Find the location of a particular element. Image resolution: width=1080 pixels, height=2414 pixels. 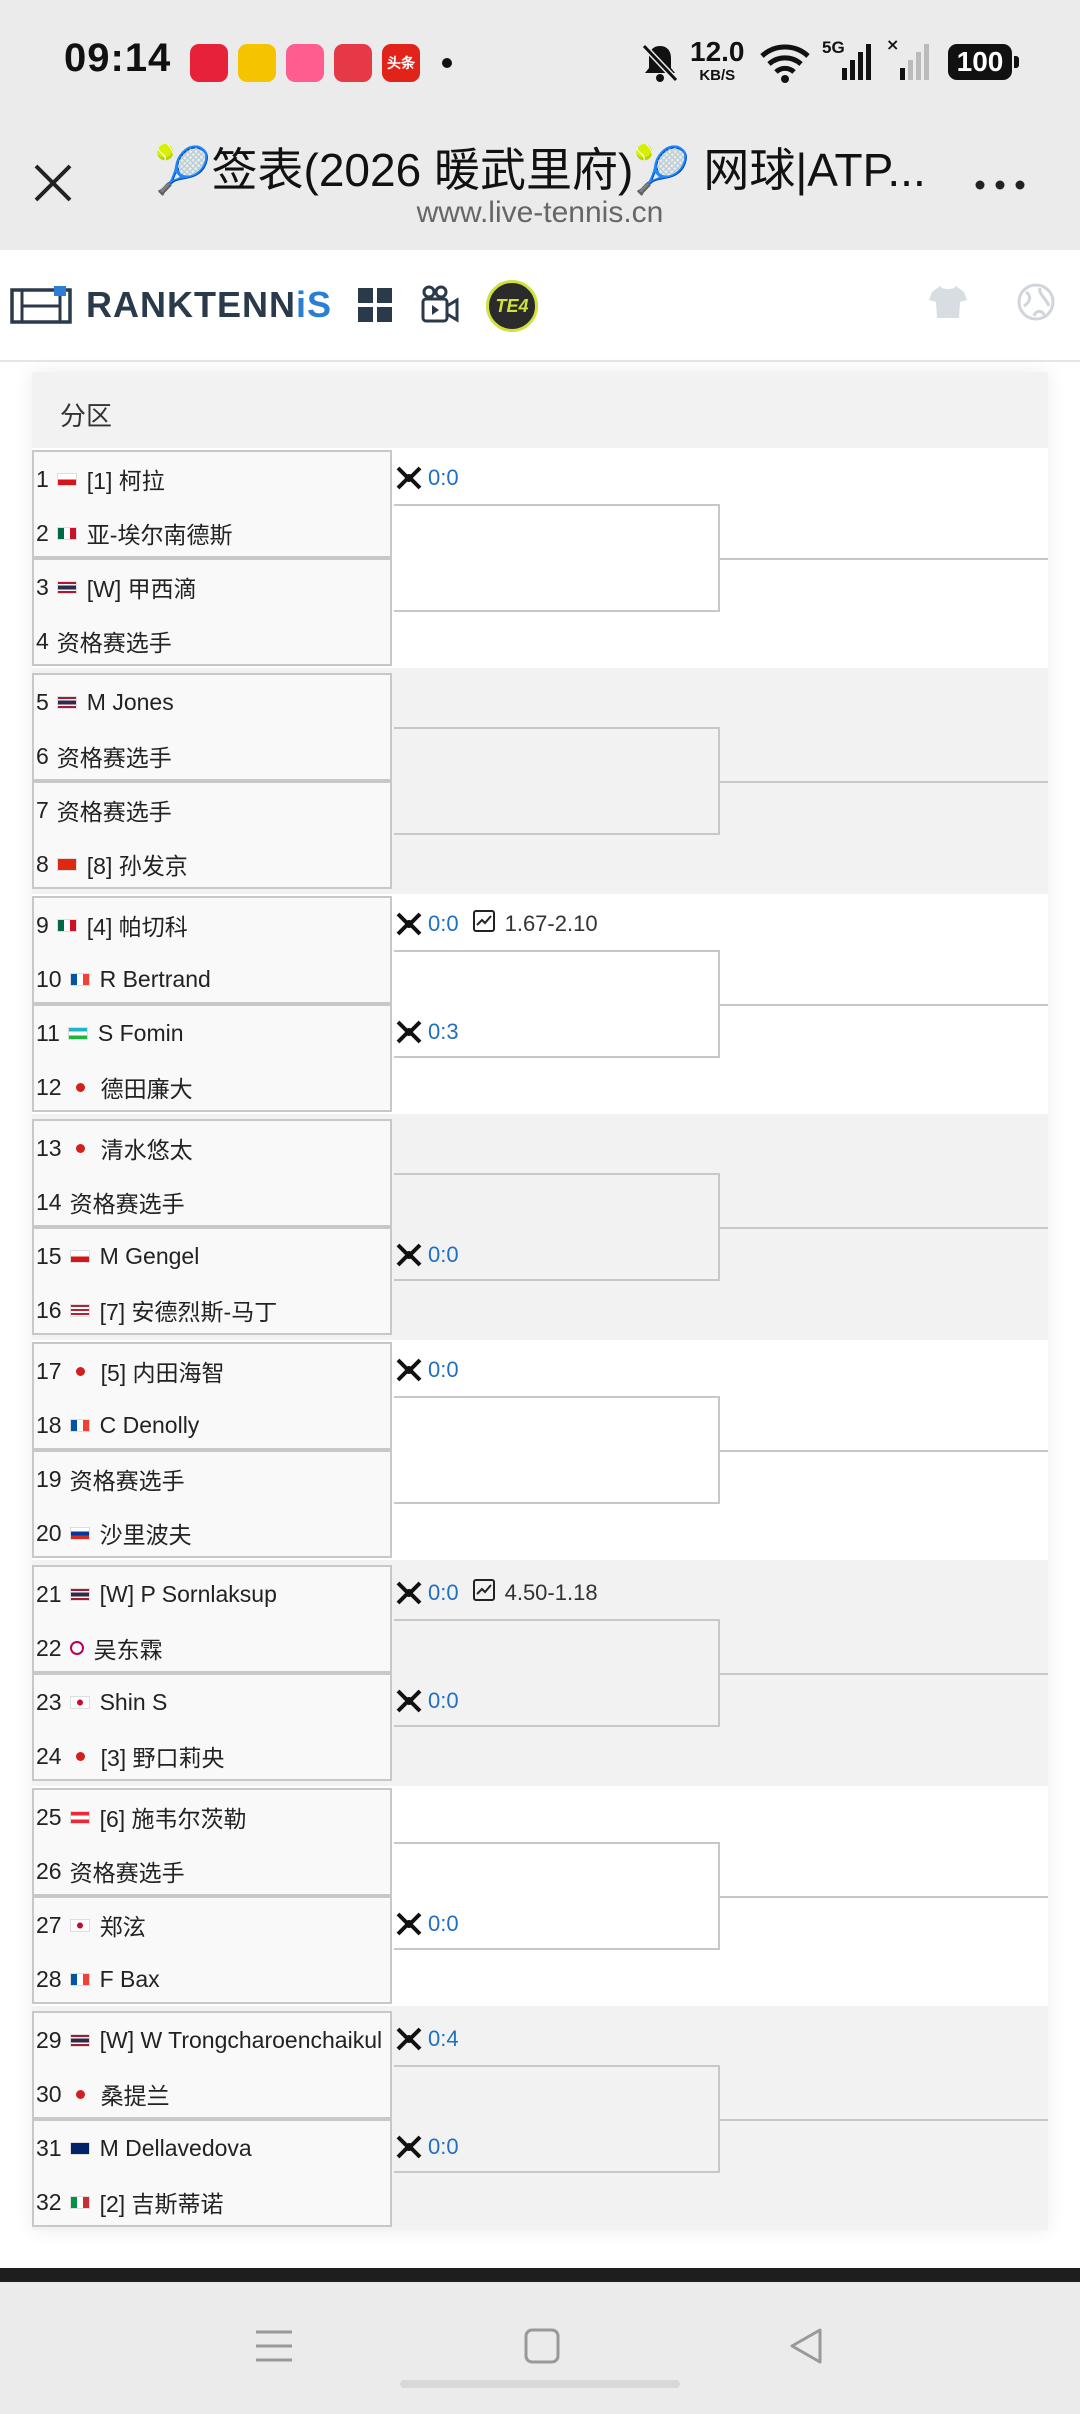

player-entry: 17 [5] 内田海智 is located at coordinates (130, 1371).